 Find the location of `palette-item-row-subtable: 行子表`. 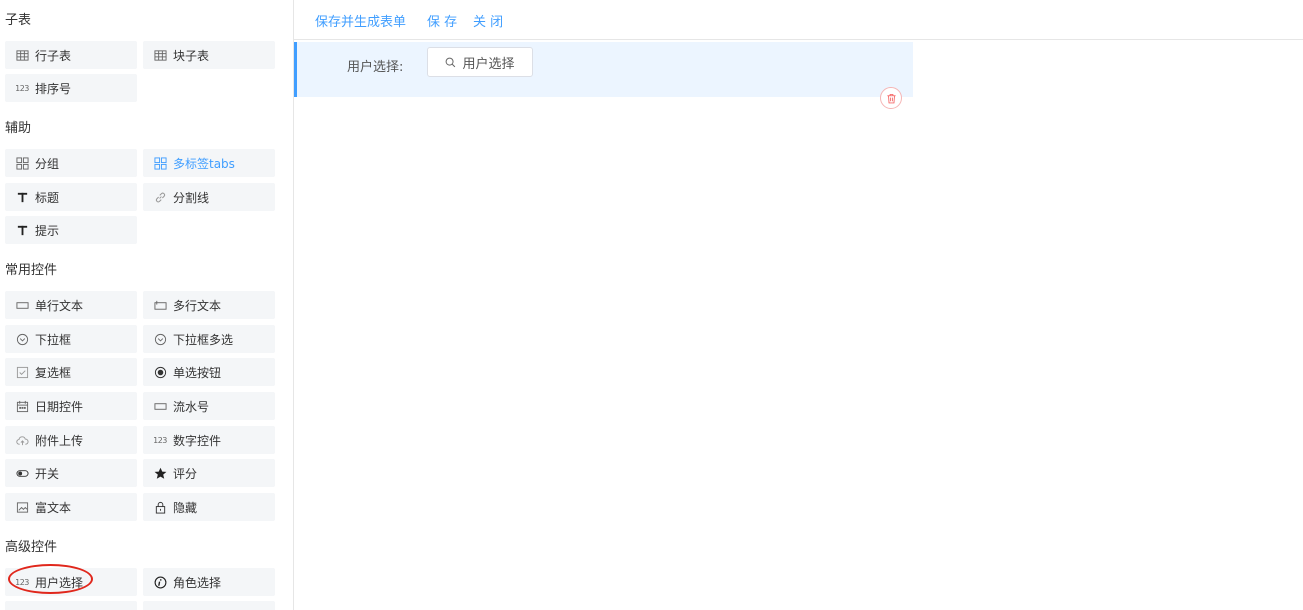

palette-item-row-subtable: 行子表 is located at coordinates (71, 55).